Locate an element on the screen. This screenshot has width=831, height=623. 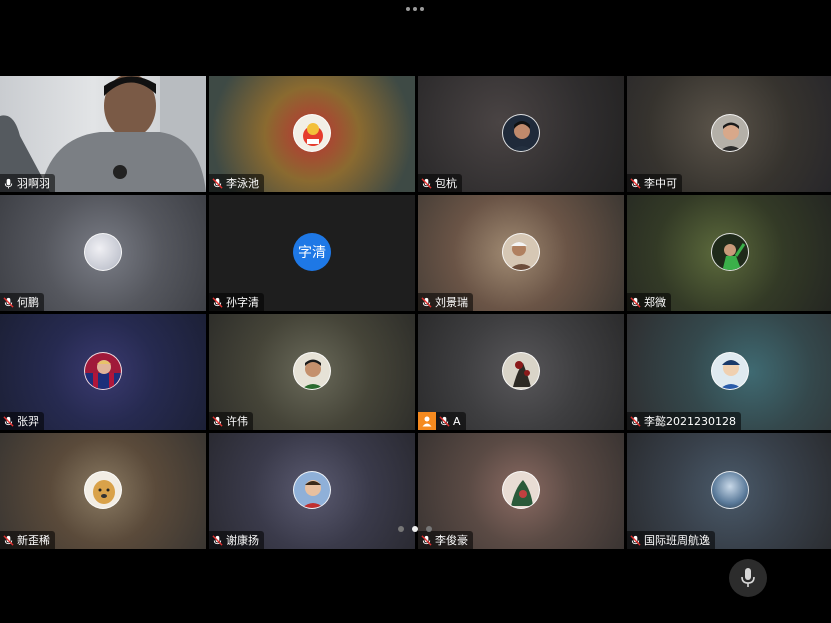
participant-name: 李俊豪 is located at coordinates (451, 540).